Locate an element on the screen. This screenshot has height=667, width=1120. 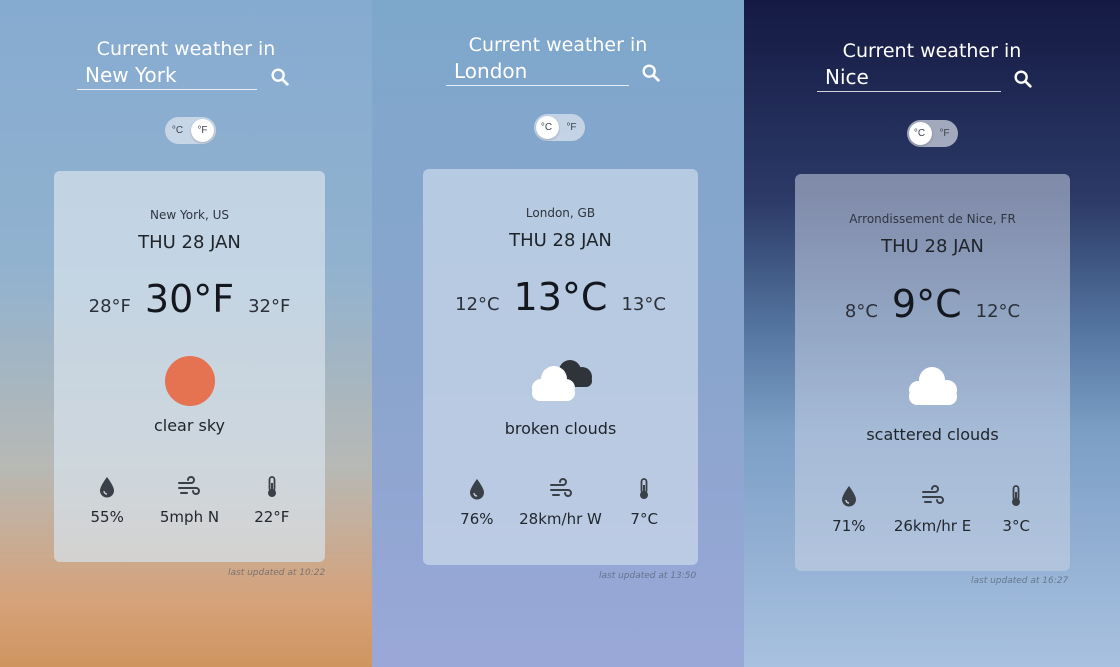
min-temperature: 28°F is located at coordinates (109, 306).